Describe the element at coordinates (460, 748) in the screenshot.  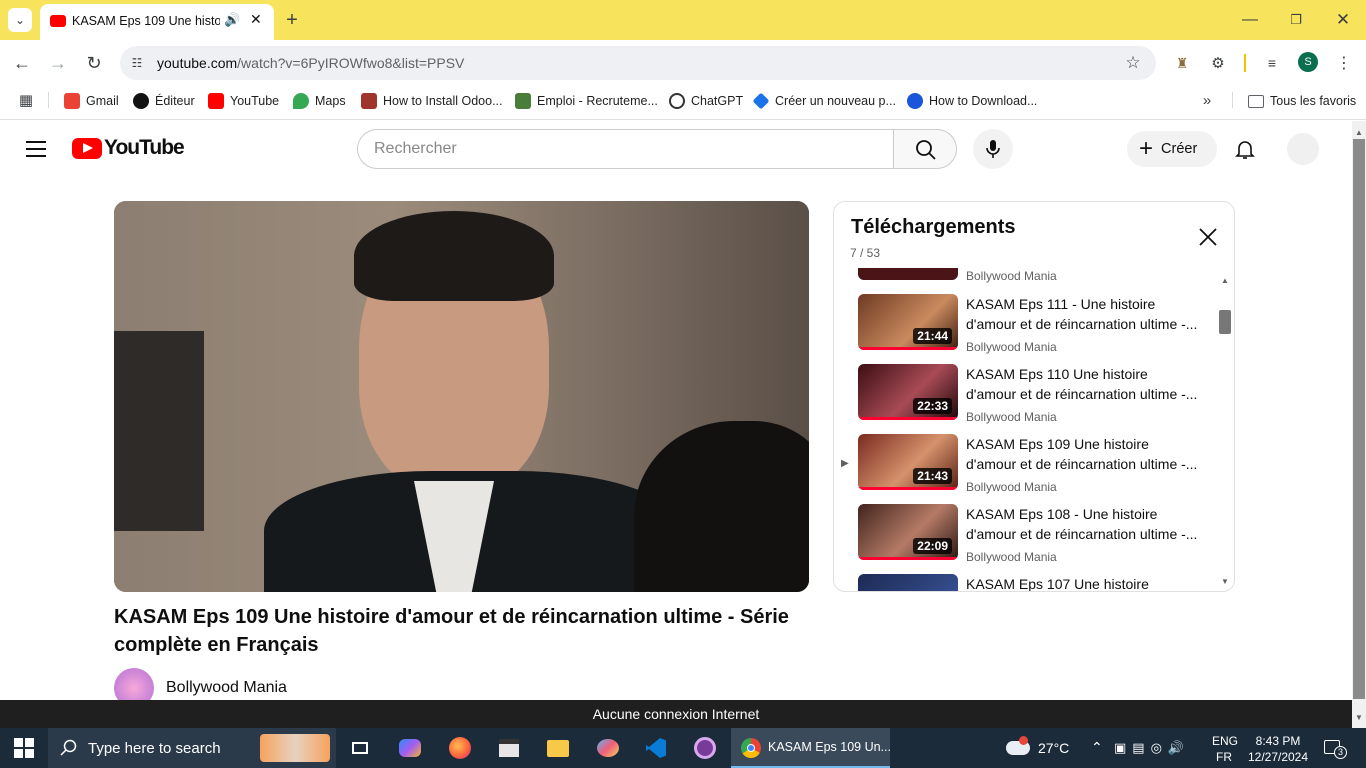
I see `firefox-icon` at that location.